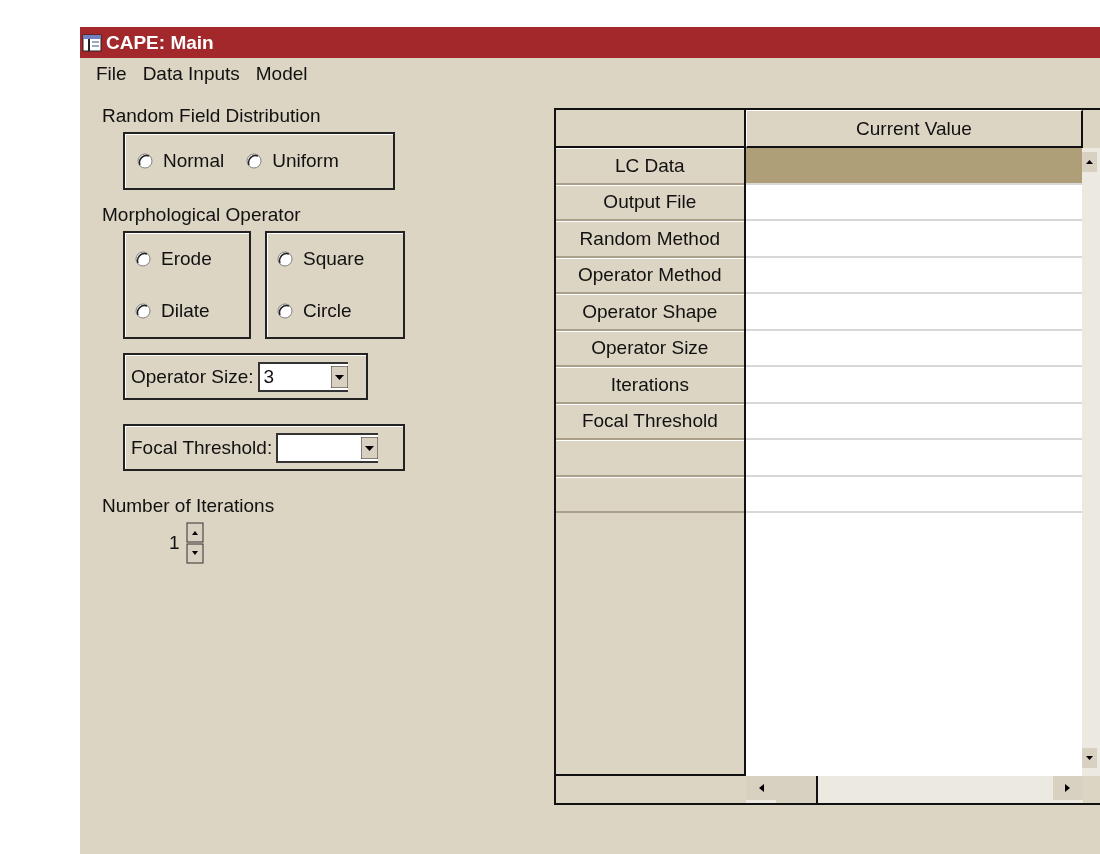  I want to click on menu-item: File, so click(111, 77).